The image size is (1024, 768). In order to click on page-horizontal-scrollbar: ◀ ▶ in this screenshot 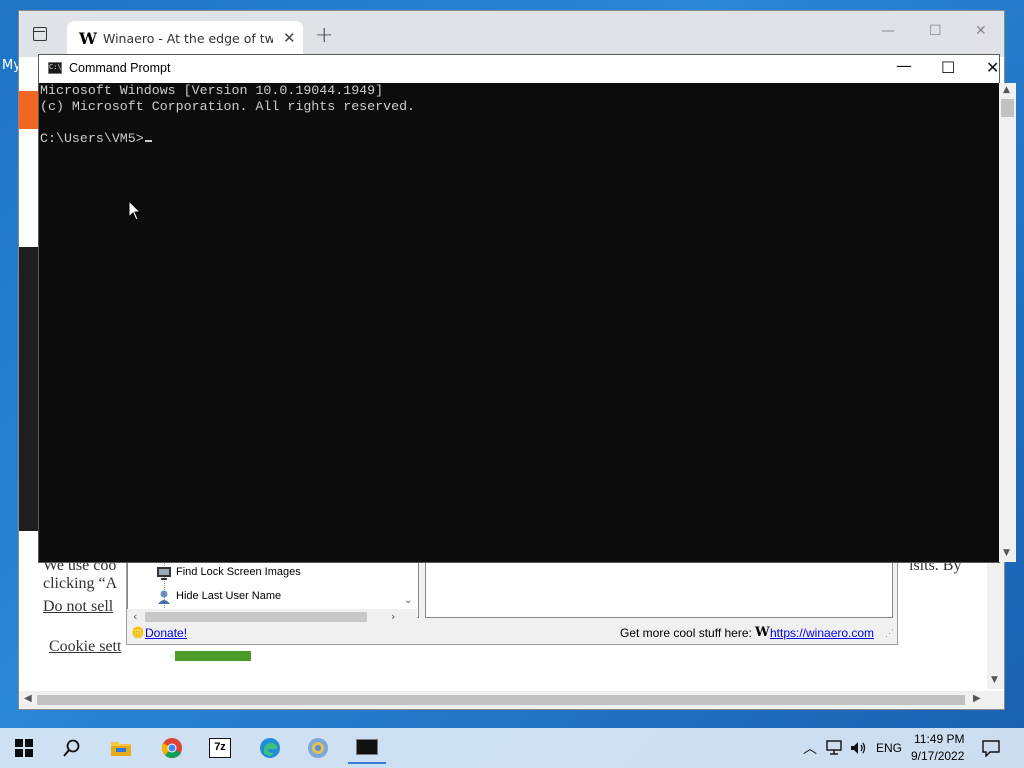, I will do `click(511, 700)`.